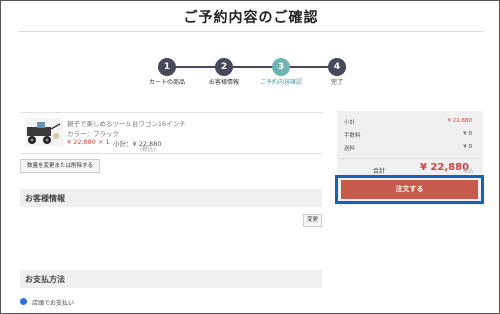 The height and width of the screenshot is (314, 500). What do you see at coordinates (312, 220) in the screenshot?
I see `change-customer-button: 変更` at bounding box center [312, 220].